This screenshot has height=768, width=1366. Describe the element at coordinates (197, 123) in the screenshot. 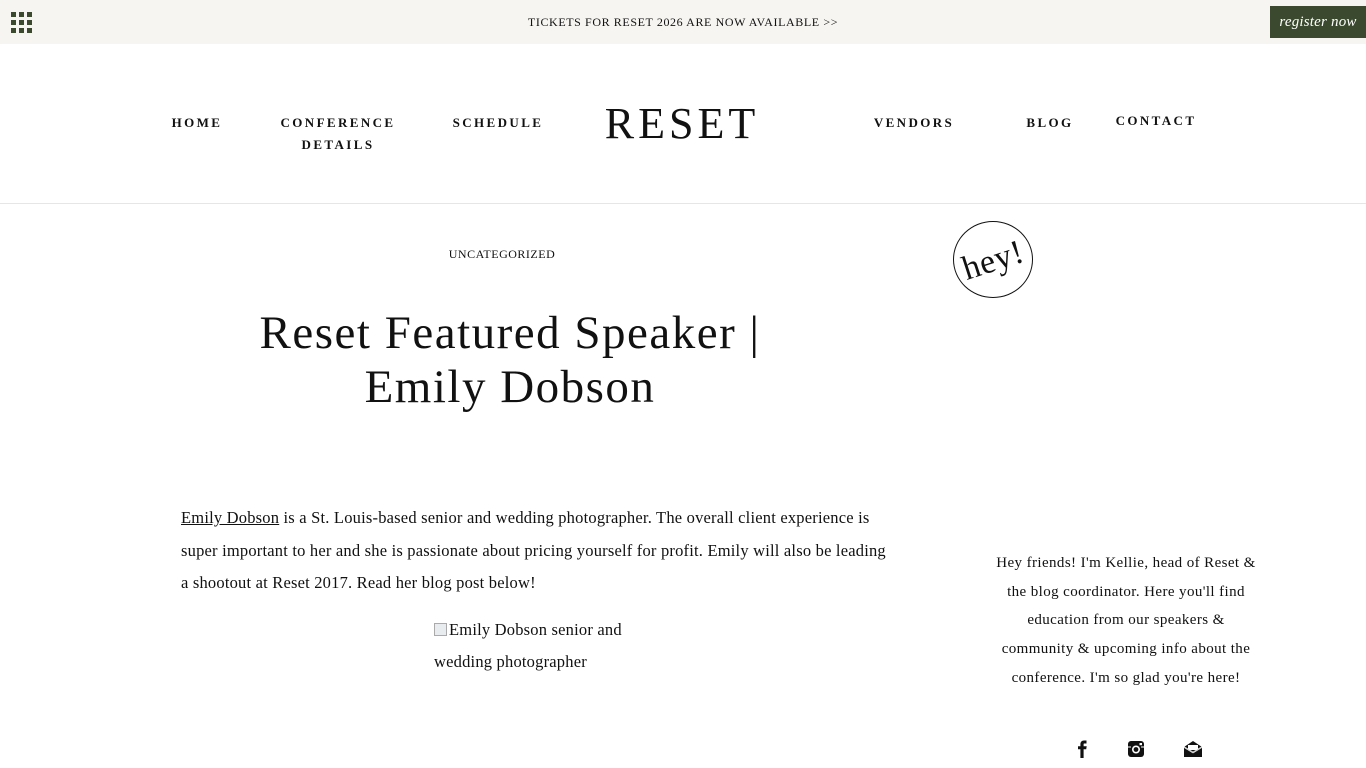

I see `nav-home: HOME` at that location.